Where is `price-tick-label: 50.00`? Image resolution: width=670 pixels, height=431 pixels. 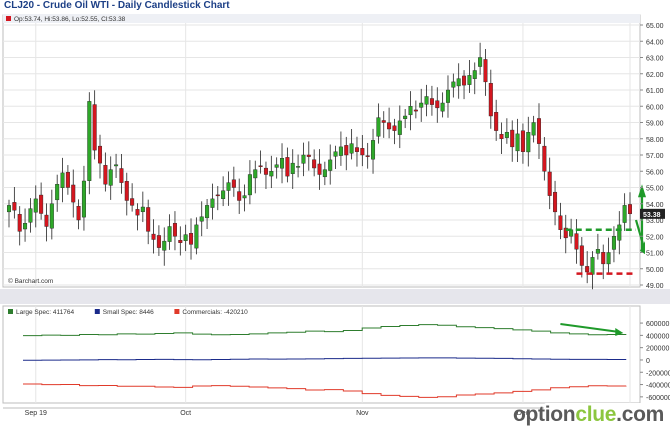
price-tick-label: 50.00 is located at coordinates (655, 270).